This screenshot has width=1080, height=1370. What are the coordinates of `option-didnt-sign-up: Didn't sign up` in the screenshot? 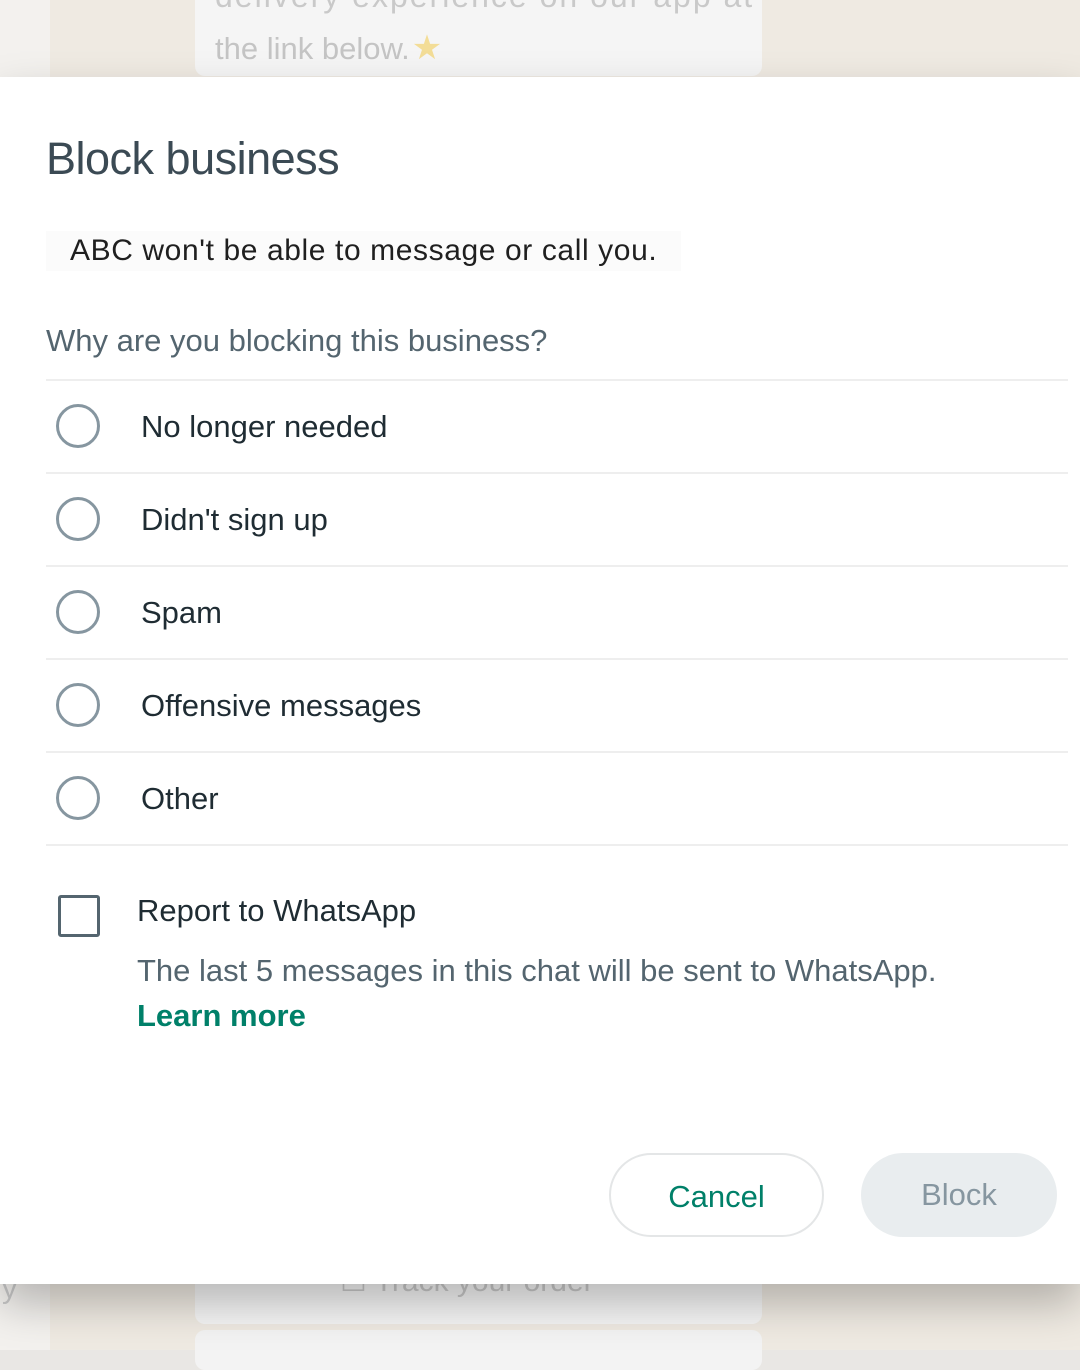 It's located at (557, 520).